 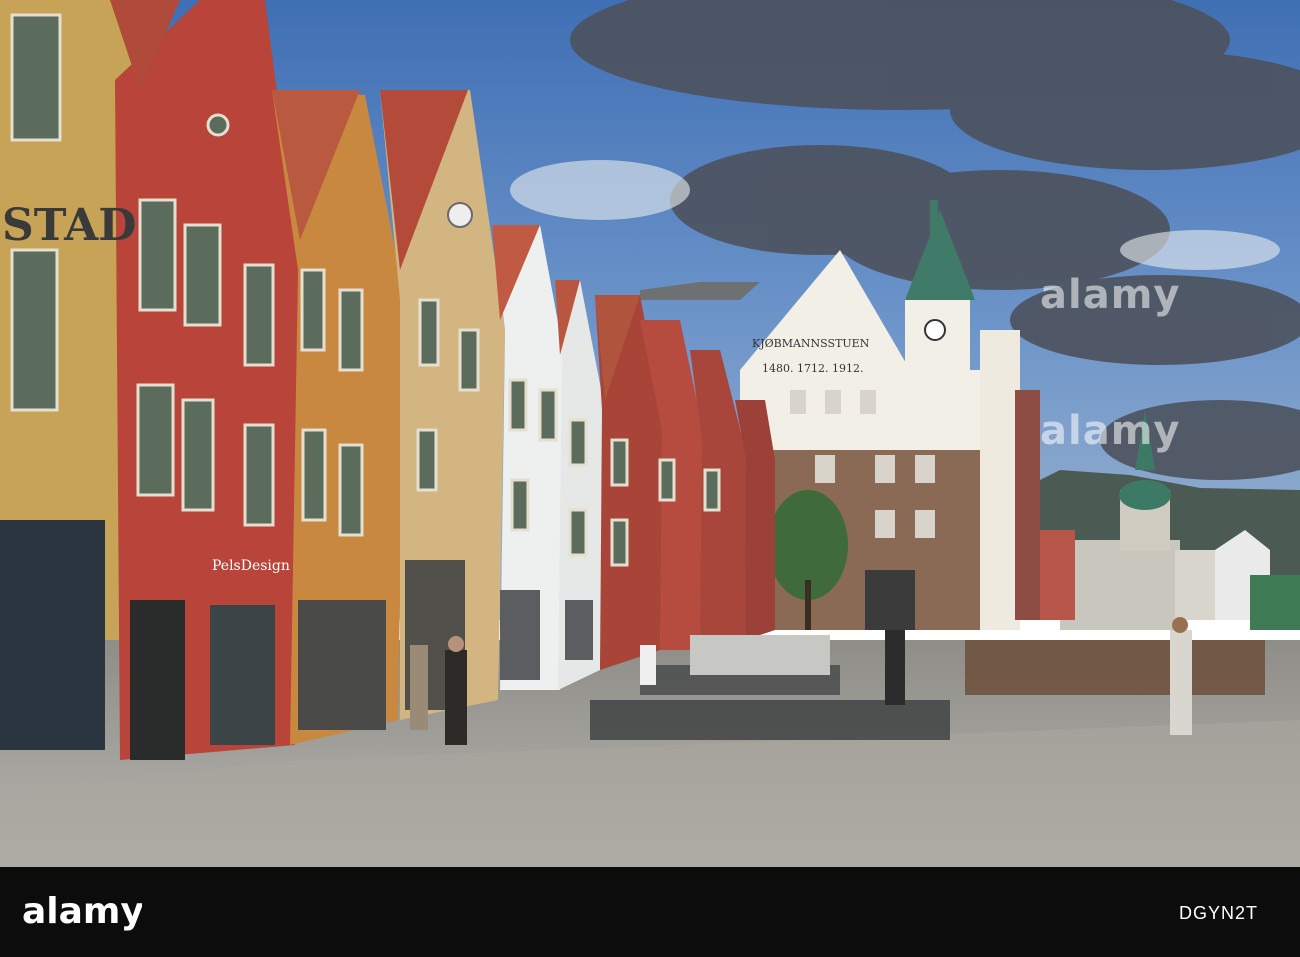 What do you see at coordinates (251, 566) in the screenshot?
I see `pelsdesign-sign: PelsDesign` at bounding box center [251, 566].